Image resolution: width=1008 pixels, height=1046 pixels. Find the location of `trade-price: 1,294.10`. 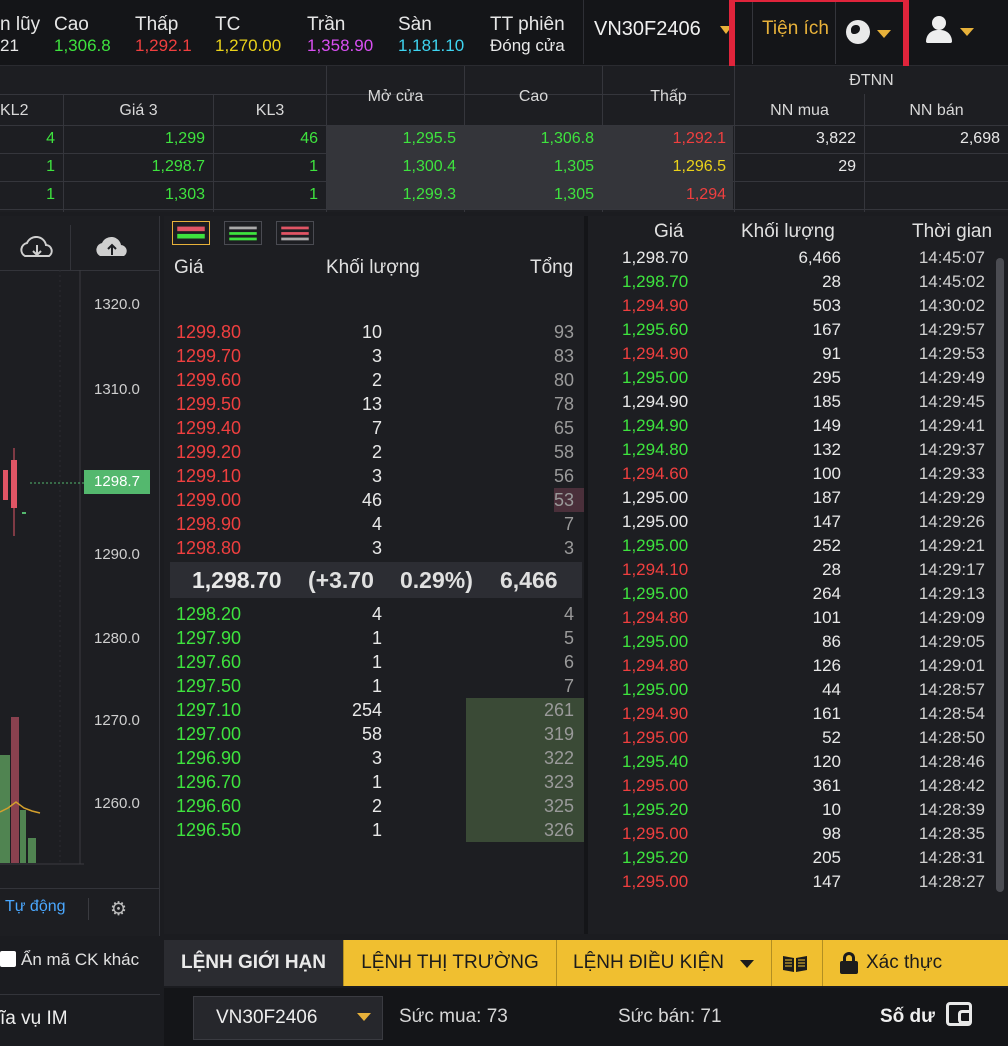

trade-price: 1,294.10 is located at coordinates (655, 569).